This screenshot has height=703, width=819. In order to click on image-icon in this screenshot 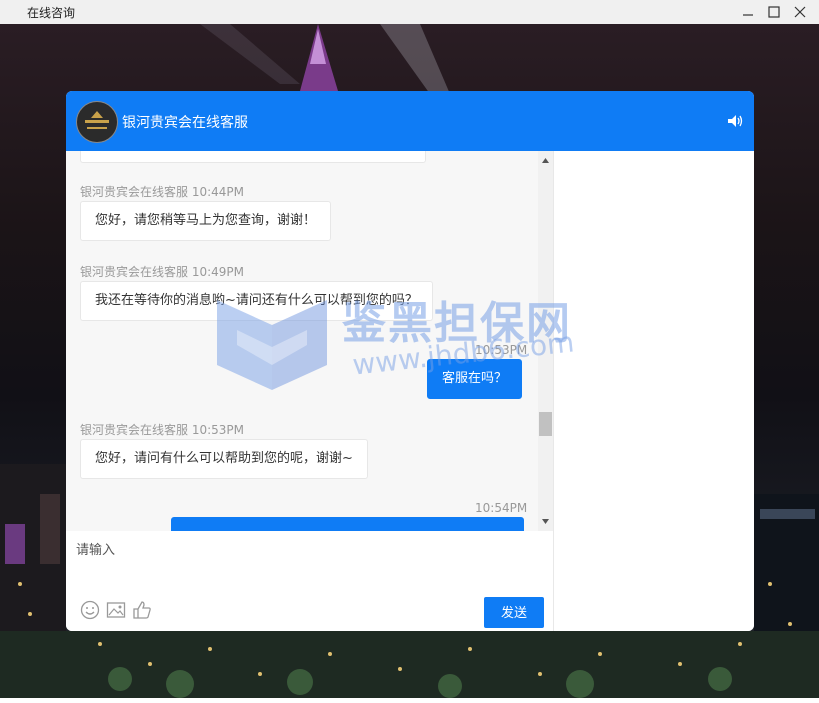, I will do `click(116, 610)`.